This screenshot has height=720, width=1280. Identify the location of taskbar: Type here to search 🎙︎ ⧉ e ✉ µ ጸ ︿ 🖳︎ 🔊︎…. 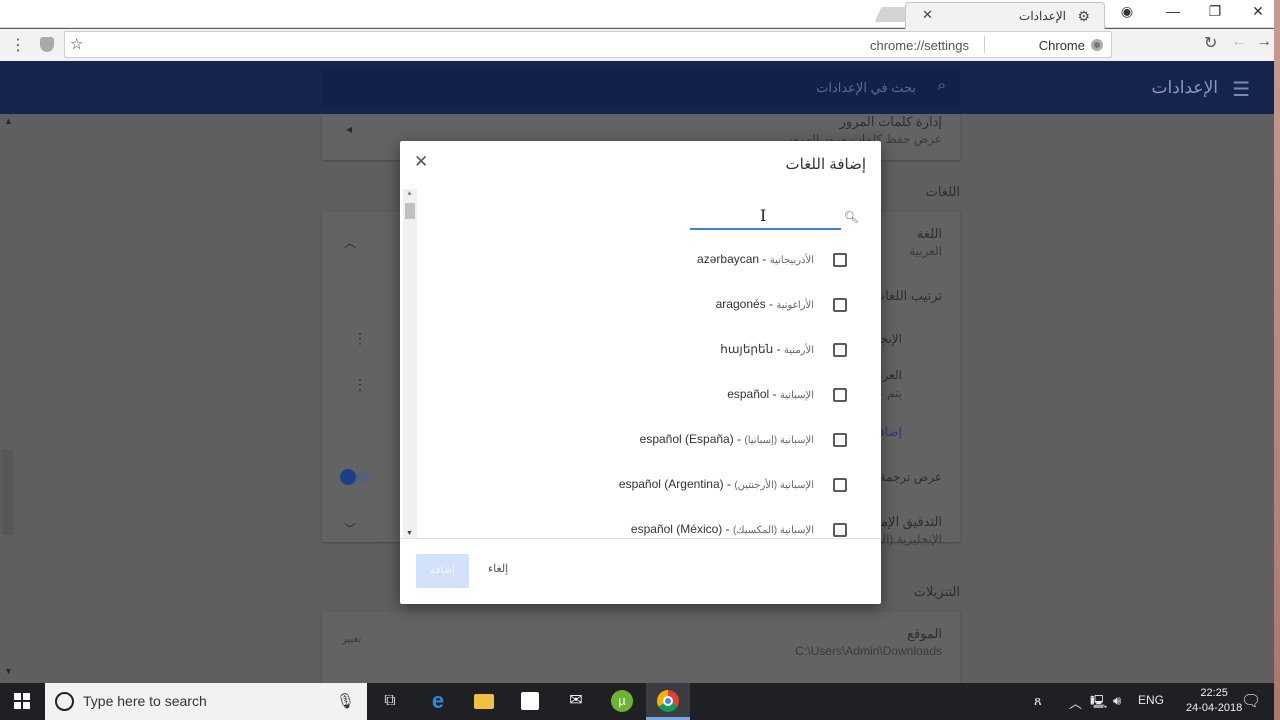
(637, 701).